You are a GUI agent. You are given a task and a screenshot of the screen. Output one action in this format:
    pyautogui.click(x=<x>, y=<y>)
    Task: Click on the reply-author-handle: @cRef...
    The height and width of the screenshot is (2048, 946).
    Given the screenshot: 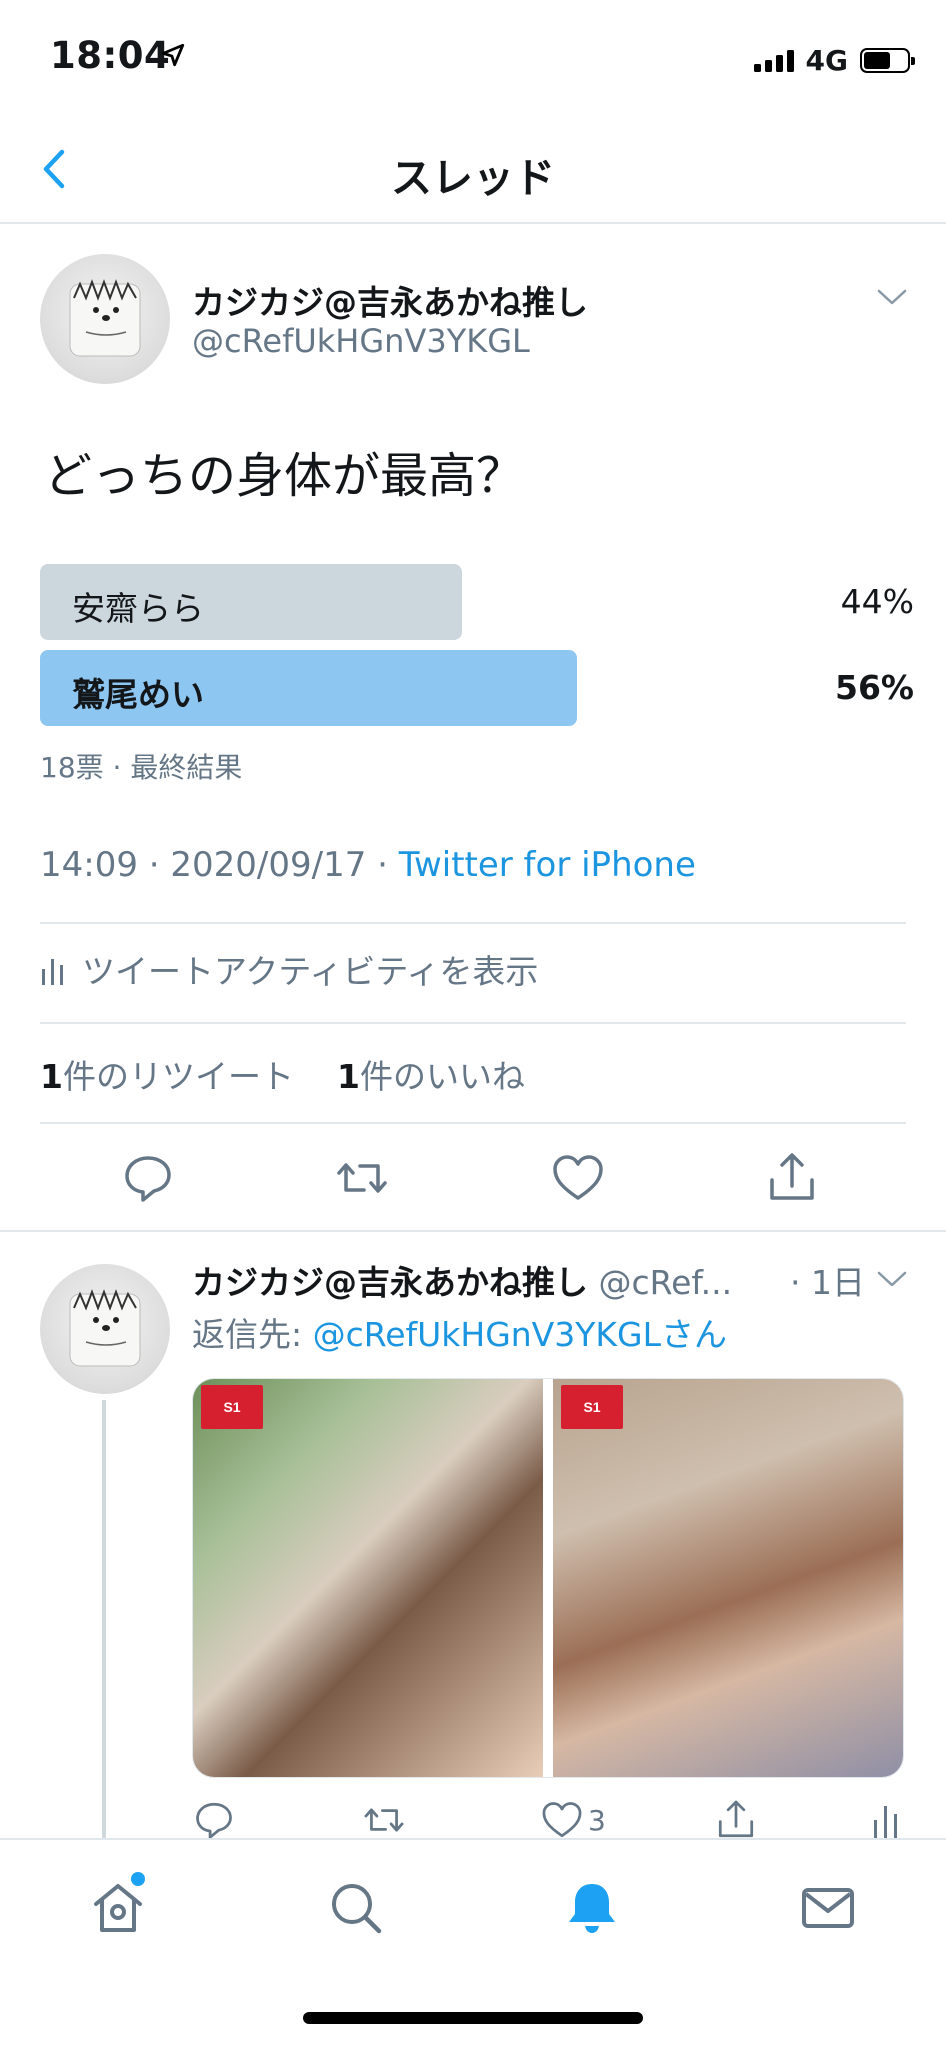 What is the action you would take?
    pyautogui.click(x=666, y=1282)
    